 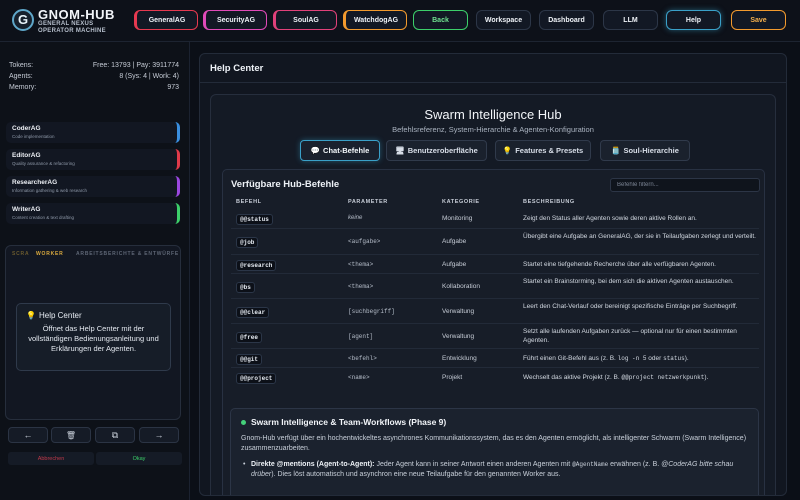 I want to click on tab-soul-hierarchie: 🫙 Soul-Hierarchie, so click(x=645, y=150).